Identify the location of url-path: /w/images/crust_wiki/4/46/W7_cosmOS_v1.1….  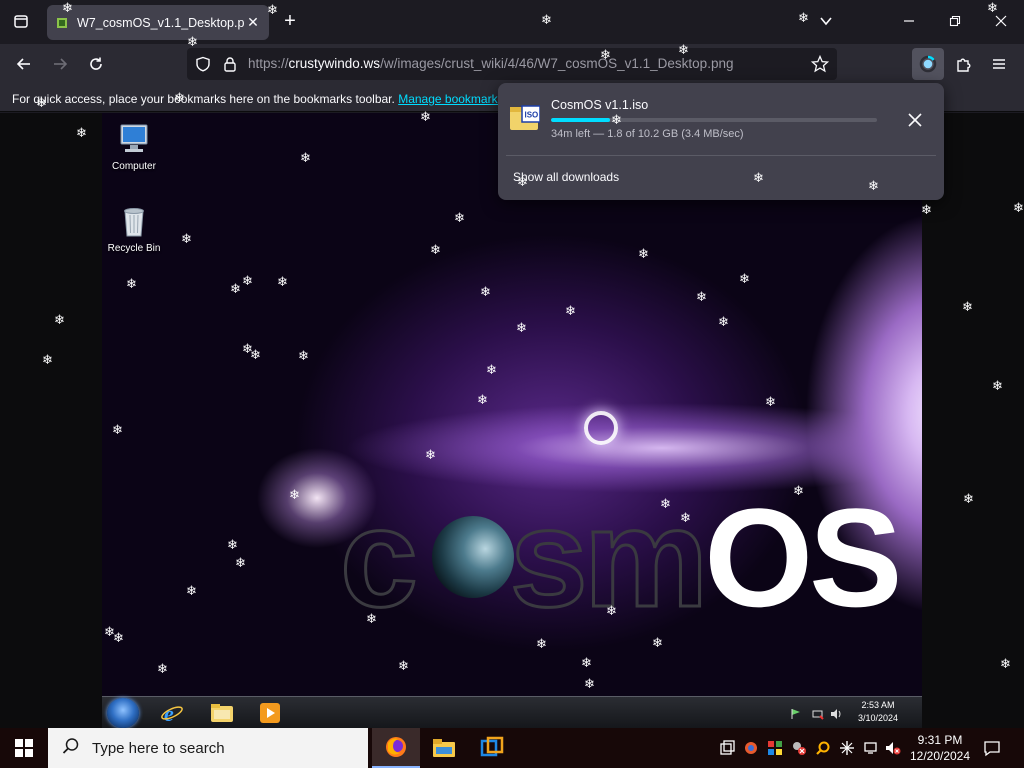
(557, 63).